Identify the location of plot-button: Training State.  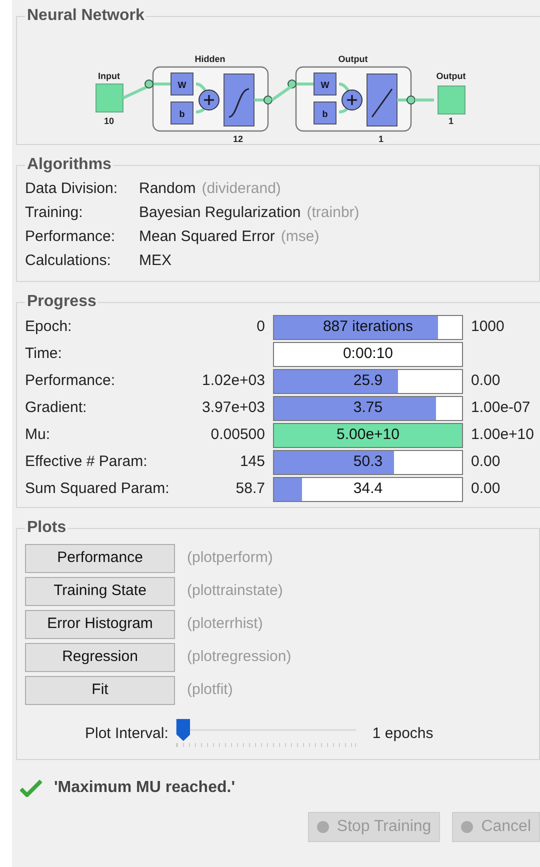
(100, 591).